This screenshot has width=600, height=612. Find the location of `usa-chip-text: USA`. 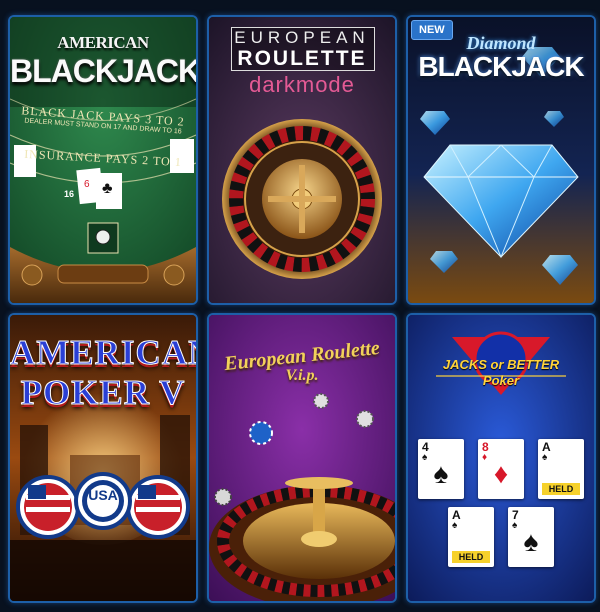

usa-chip-text: USA is located at coordinates (103, 495).